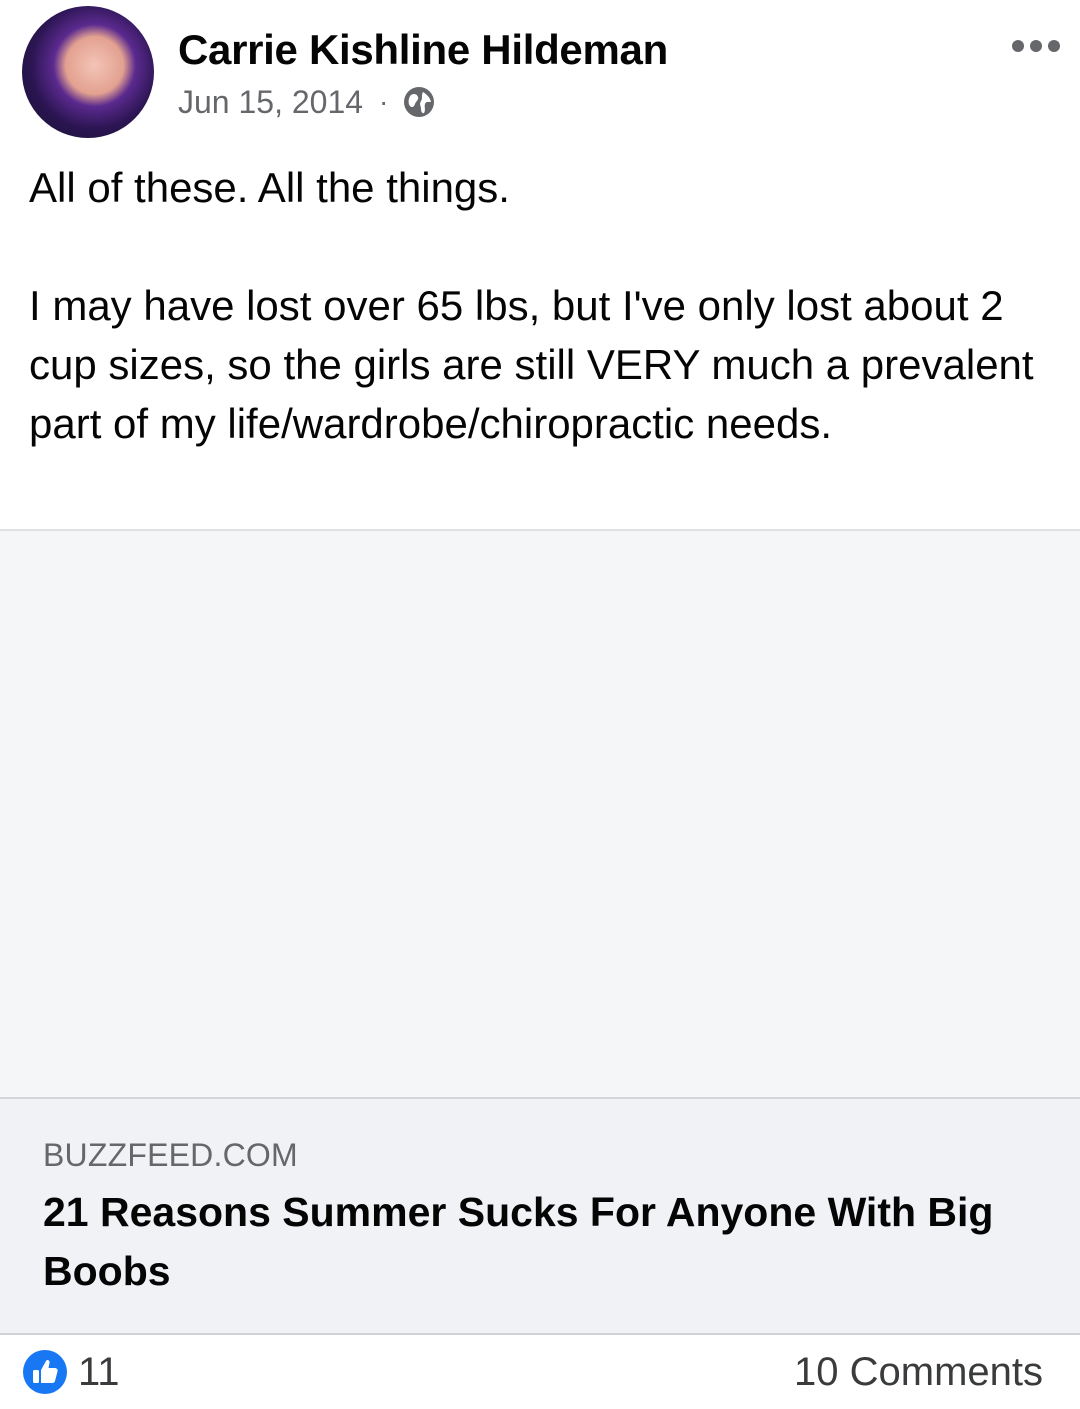 The height and width of the screenshot is (1409, 1080). I want to click on more-options-button, so click(1036, 46).